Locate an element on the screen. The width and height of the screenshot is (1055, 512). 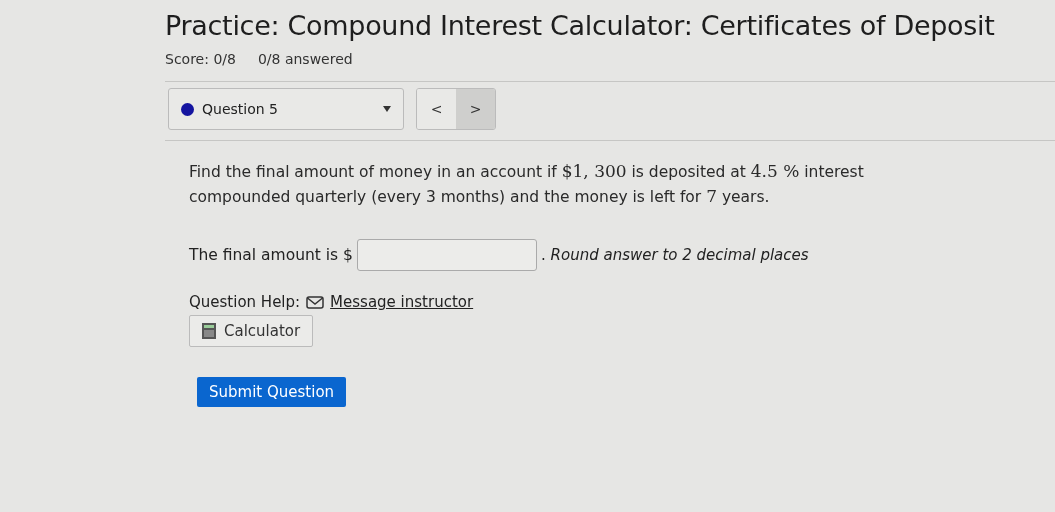
page-title: Practice: Compound Interest Calculator: Certificates of Deposit is located at coordinates (580, 25).